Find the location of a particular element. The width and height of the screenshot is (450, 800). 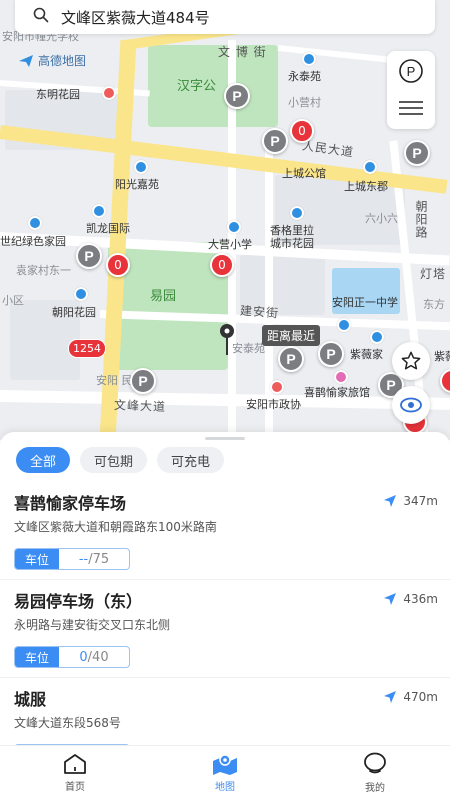

map-label: 世纪绿色家园 is located at coordinates (33, 241).